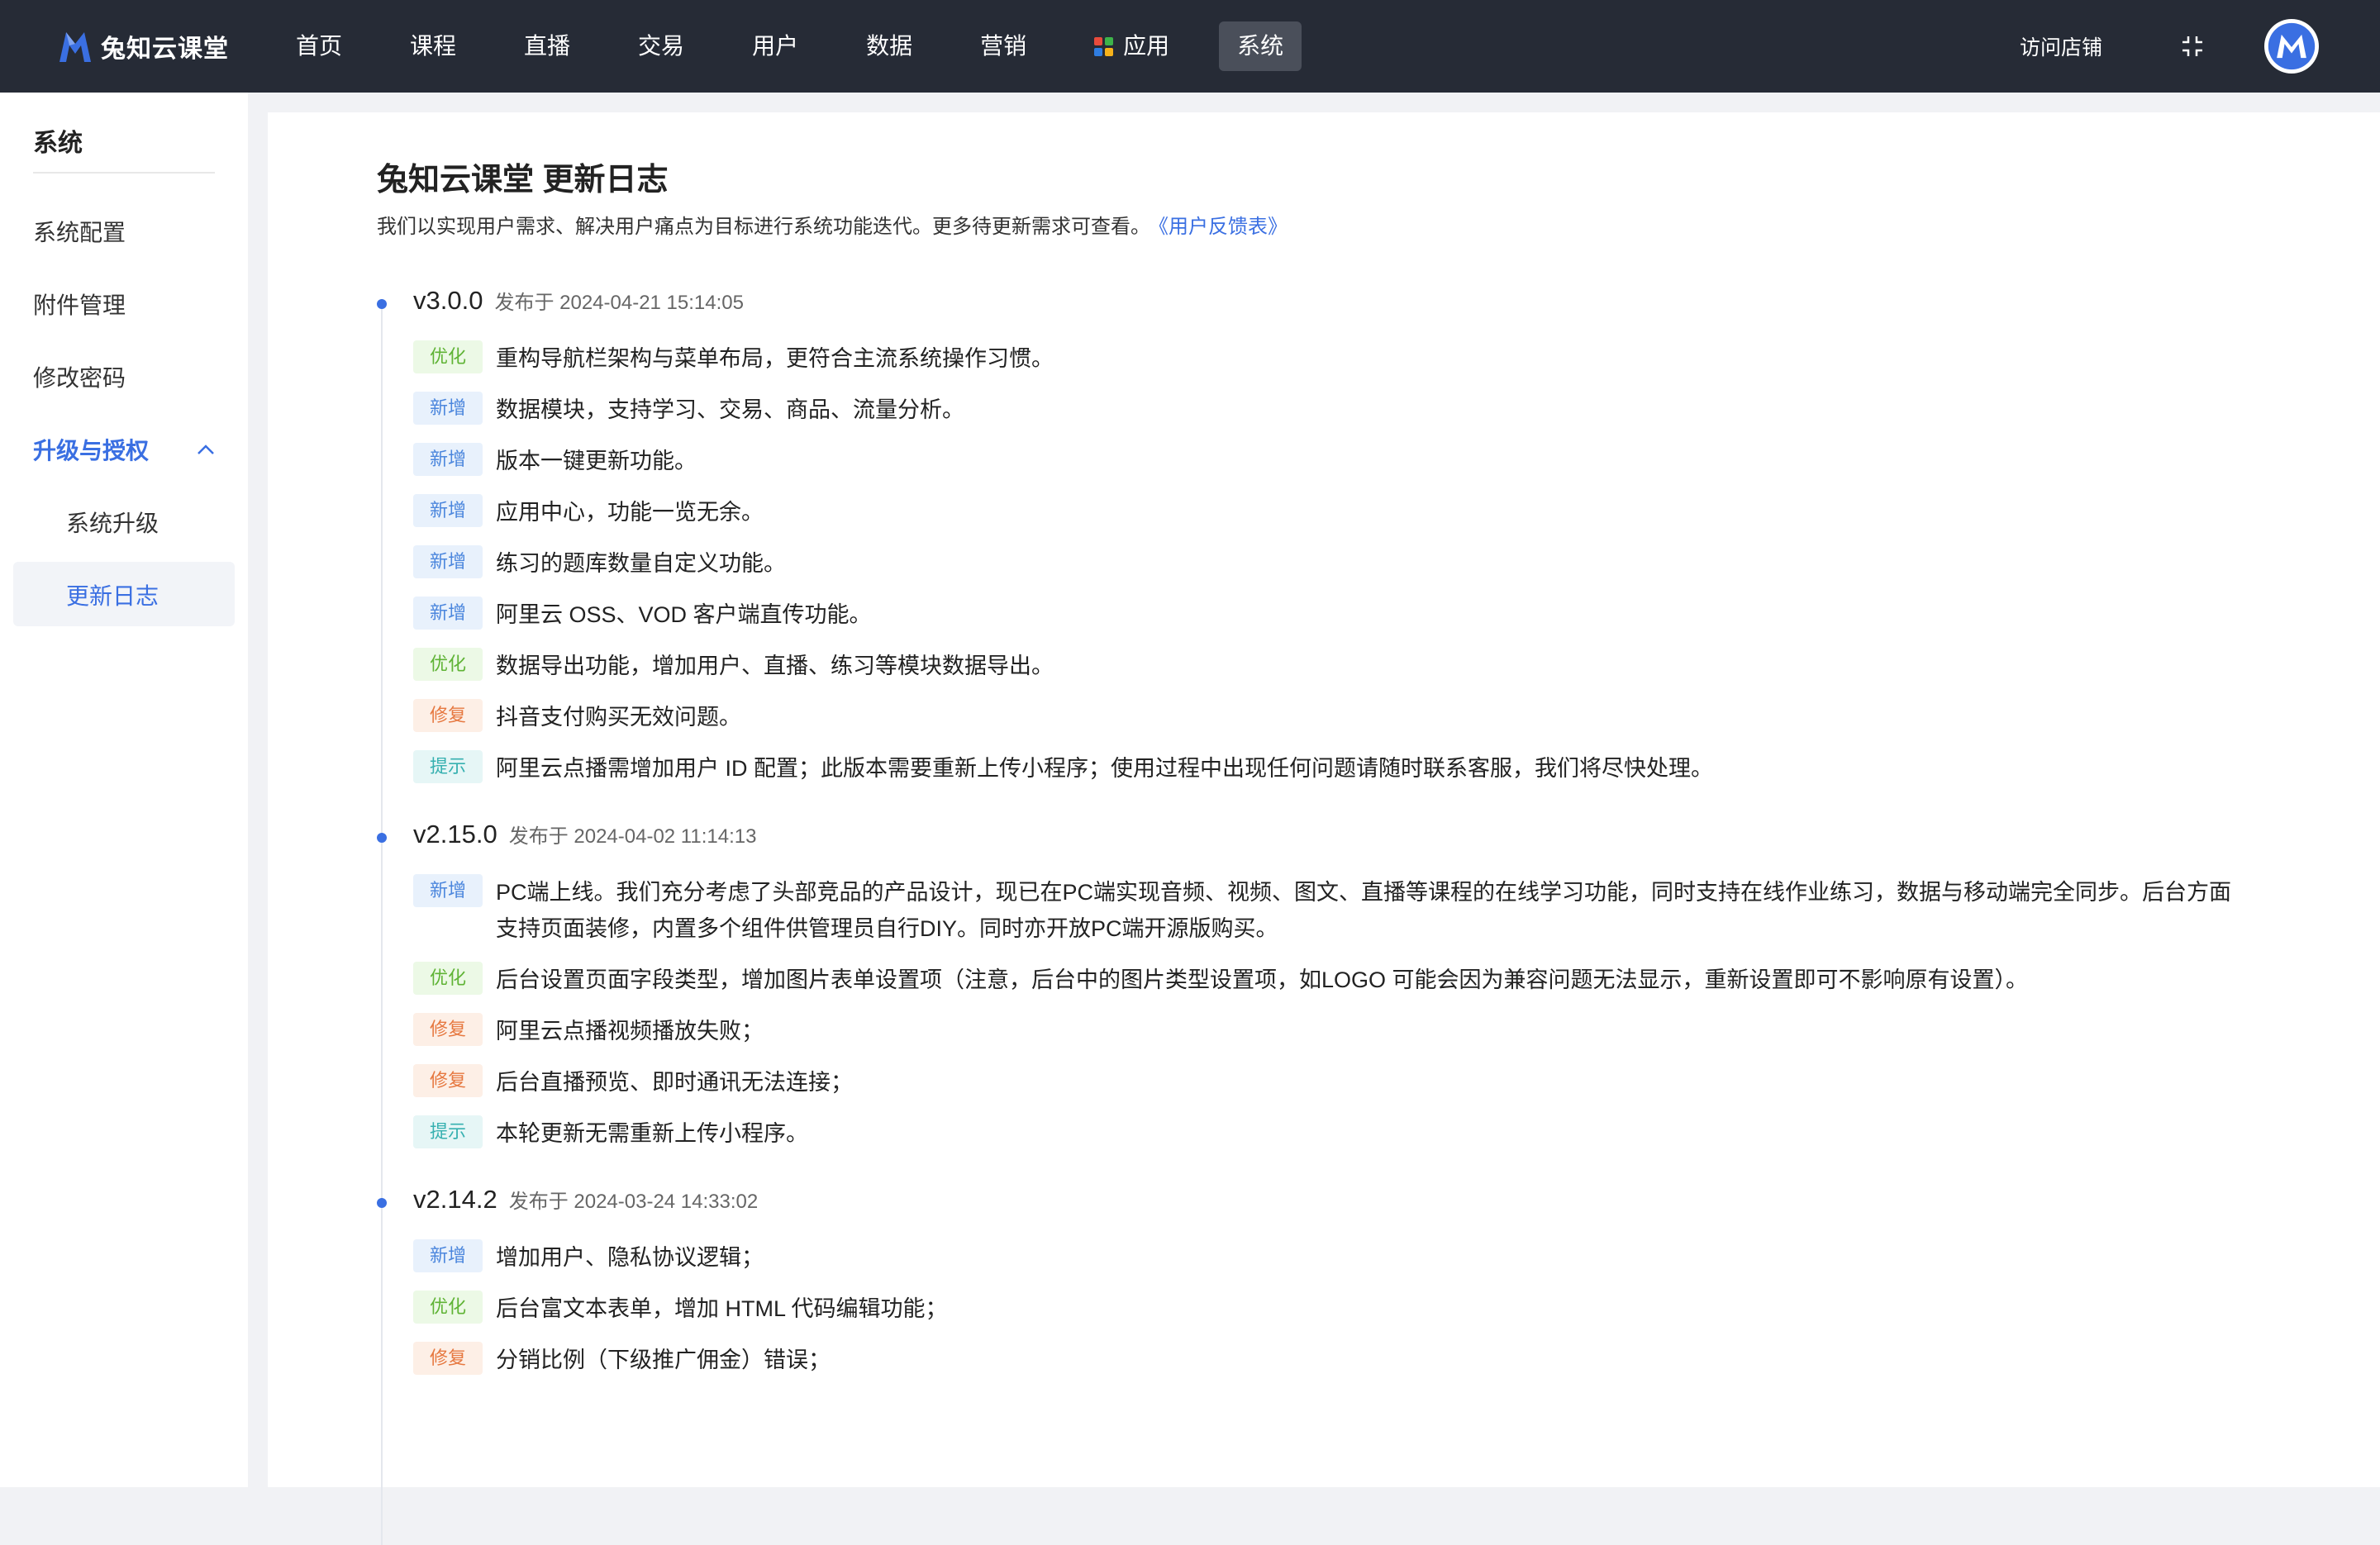 The width and height of the screenshot is (2380, 1545). Describe the element at coordinates (79, 304) in the screenshot. I see `sidebar-item-attachments: 附件管理` at that location.